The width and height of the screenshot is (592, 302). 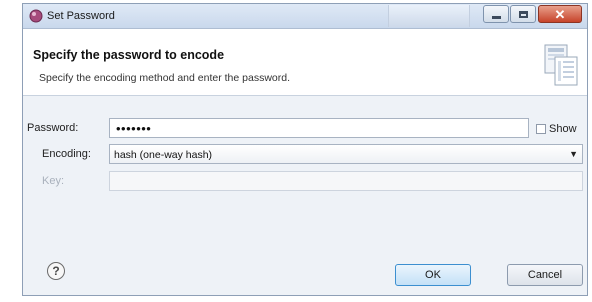 I want to click on cancel-button: Cancel, so click(x=545, y=275).